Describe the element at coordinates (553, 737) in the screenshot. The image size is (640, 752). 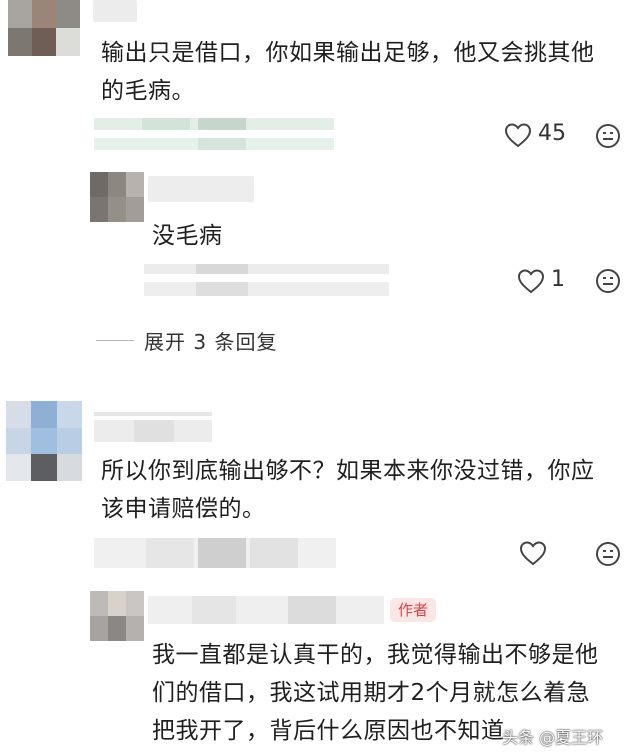
I see `watermark: 头条 @夏王环` at that location.